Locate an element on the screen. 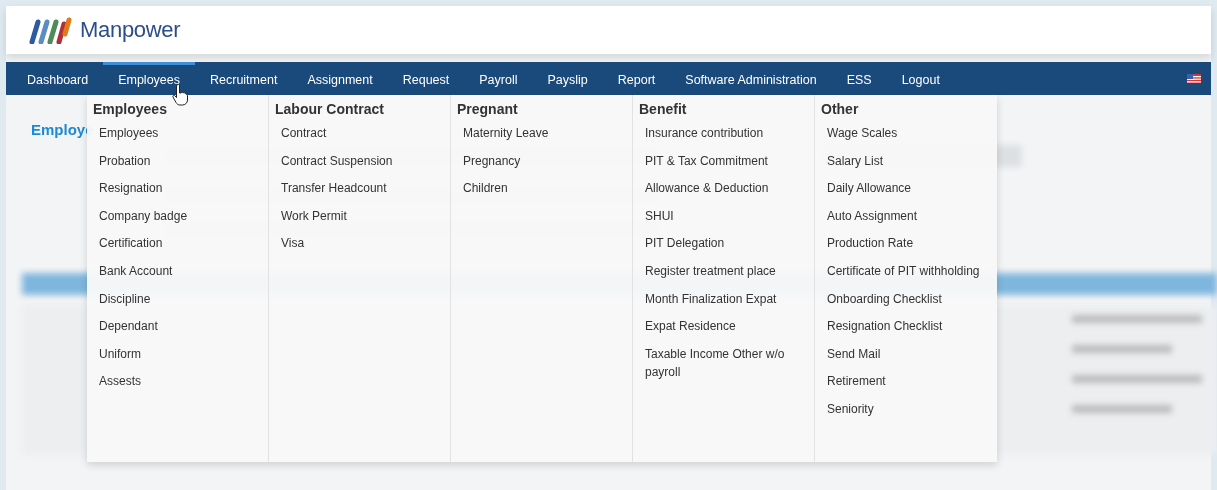  nav-tab: ESS is located at coordinates (859, 78).